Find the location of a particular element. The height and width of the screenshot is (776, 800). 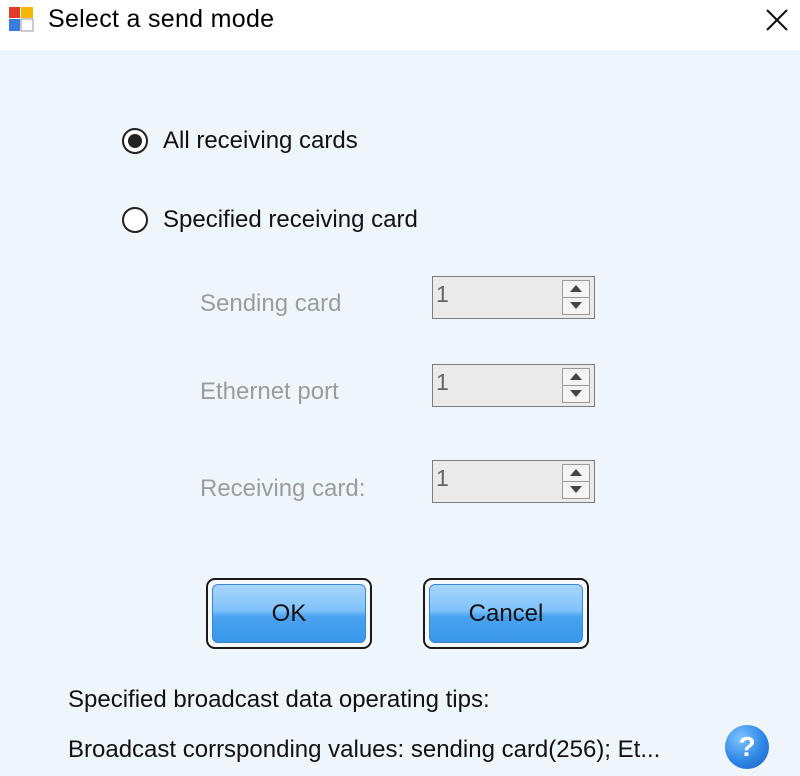

close-button is located at coordinates (777, 20).